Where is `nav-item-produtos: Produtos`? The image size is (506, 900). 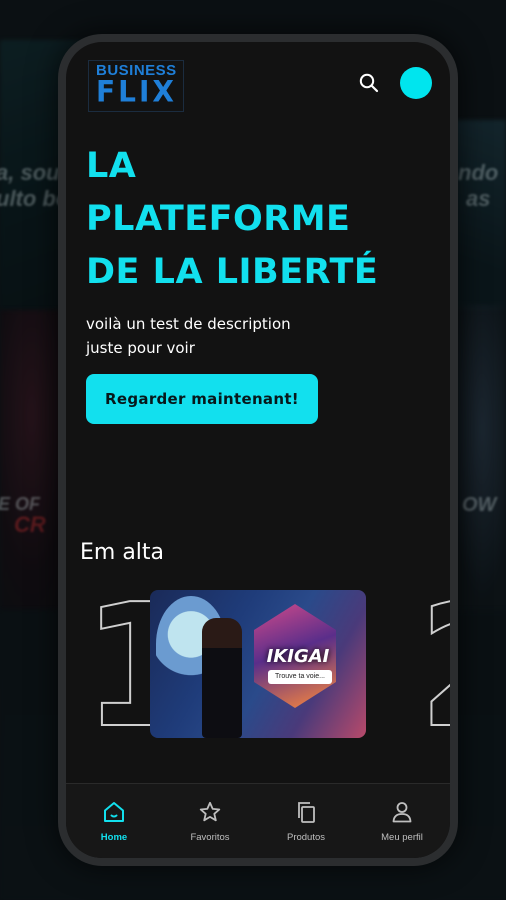 nav-item-produtos: Produtos is located at coordinates (306, 821).